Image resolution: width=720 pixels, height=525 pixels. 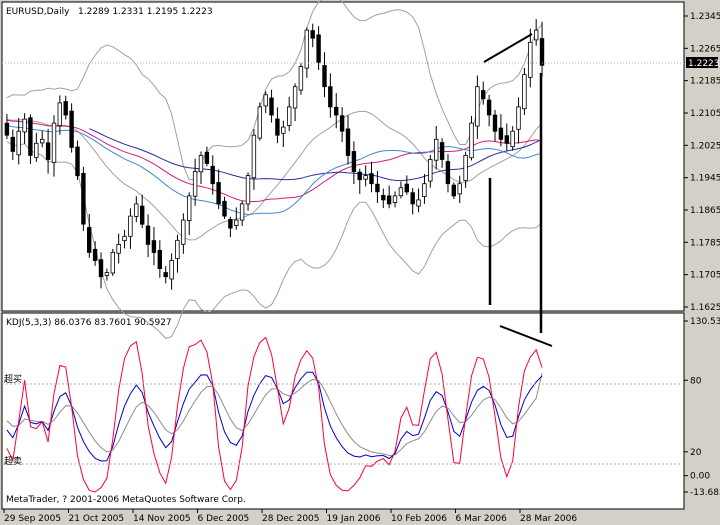 I want to click on price-tick-label: 1.1705, so click(x=705, y=276).